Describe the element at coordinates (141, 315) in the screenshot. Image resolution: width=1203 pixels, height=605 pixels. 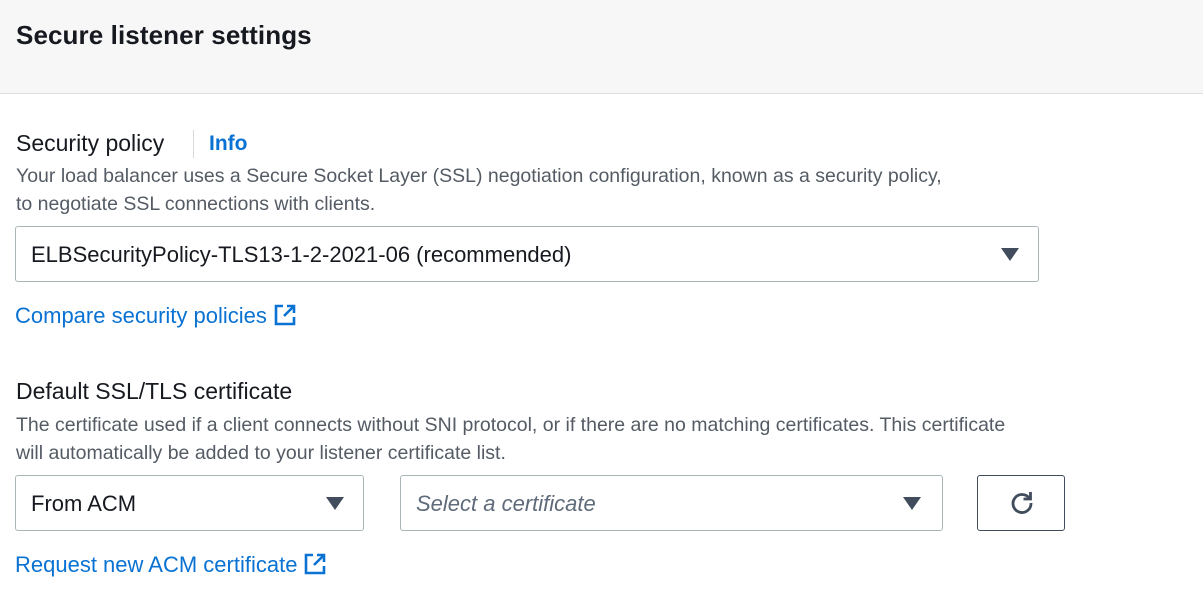
I see `compare-security-policies-label: Compare security policies` at that location.